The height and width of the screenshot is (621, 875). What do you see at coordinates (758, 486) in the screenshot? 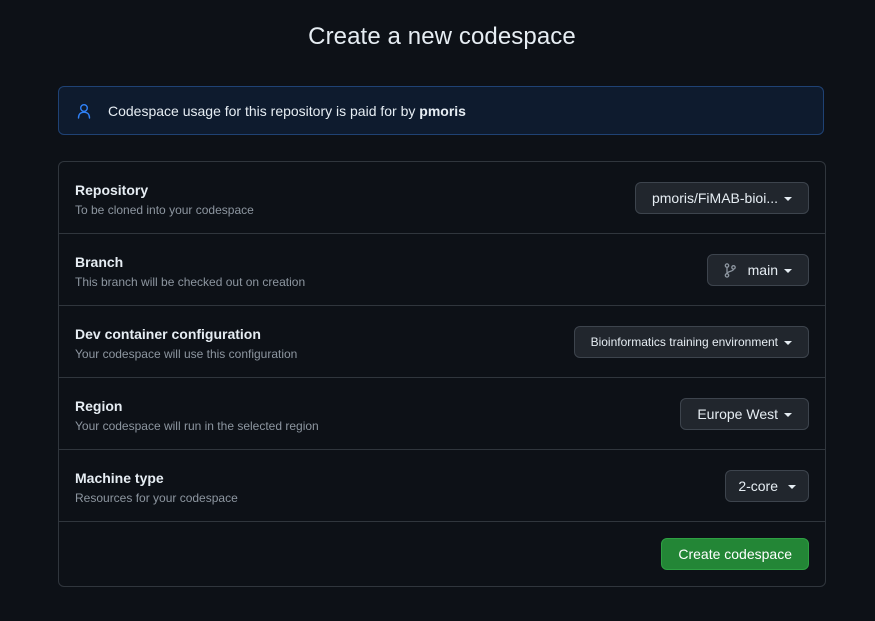
I see `machine-type-value: 2-core` at bounding box center [758, 486].